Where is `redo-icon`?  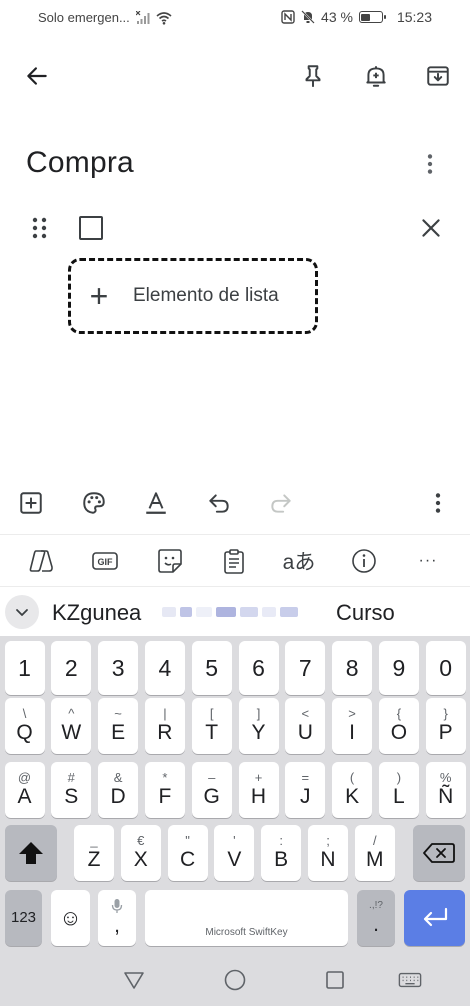 redo-icon is located at coordinates (281, 503).